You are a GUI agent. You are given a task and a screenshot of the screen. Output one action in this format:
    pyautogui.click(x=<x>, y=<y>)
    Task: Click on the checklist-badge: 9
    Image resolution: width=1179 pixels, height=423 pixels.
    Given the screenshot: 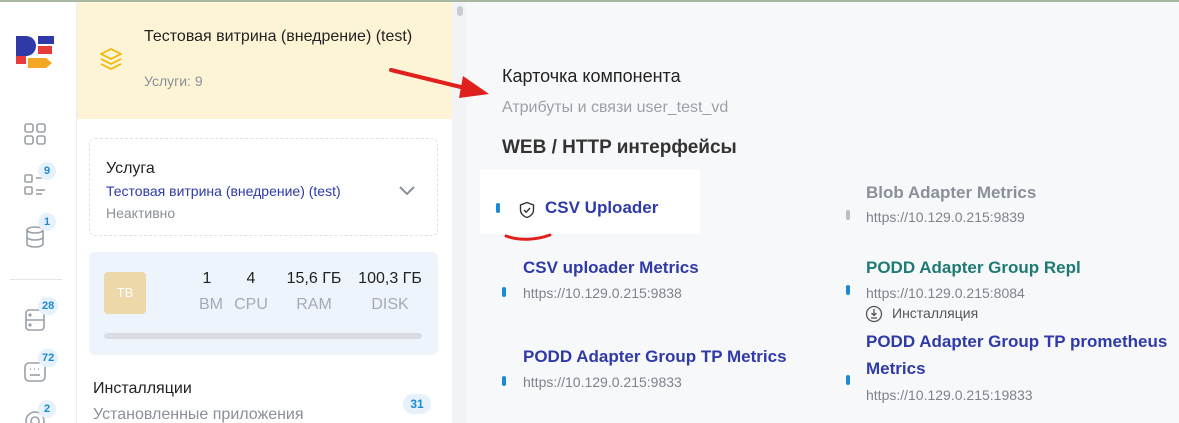 What is the action you would take?
    pyautogui.click(x=47, y=171)
    